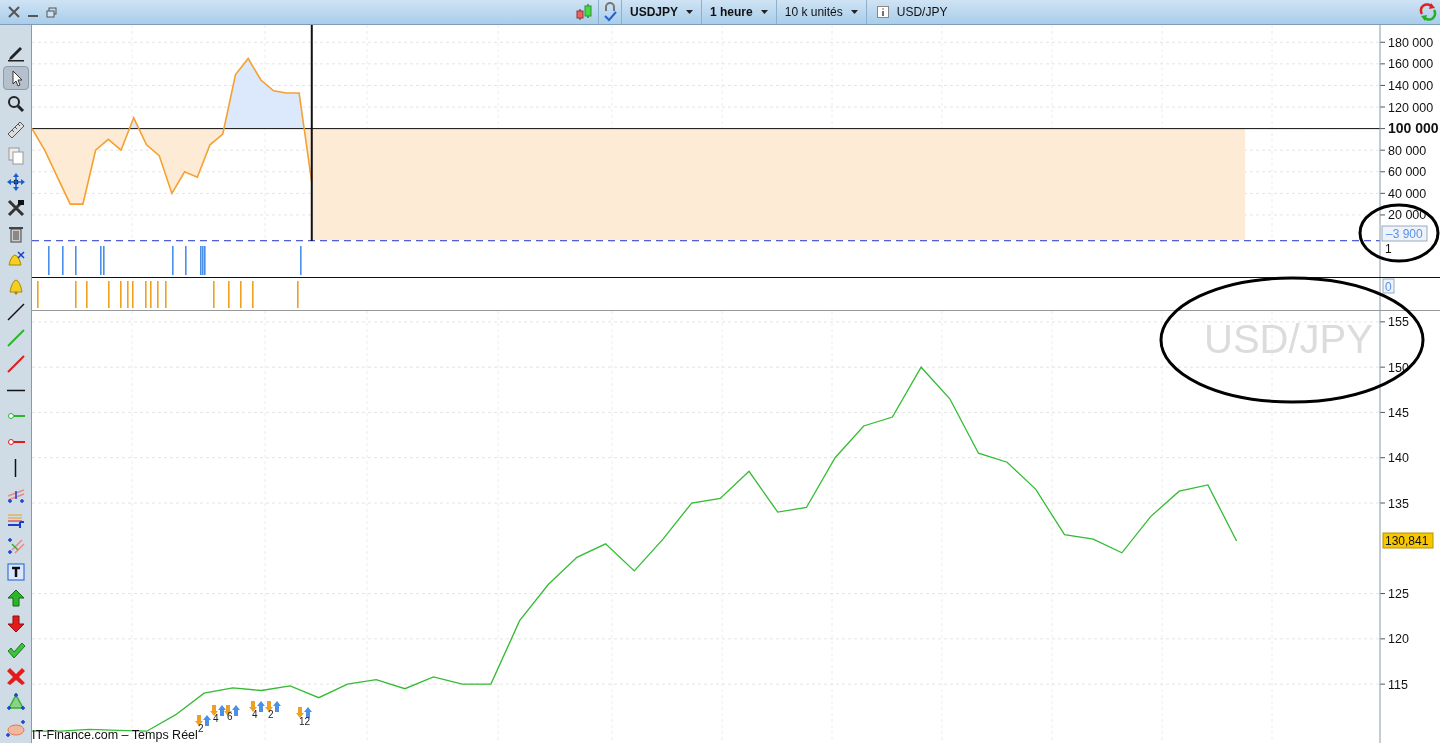 The height and width of the screenshot is (743, 1440). I want to click on ellipse-icon, so click(15, 728).